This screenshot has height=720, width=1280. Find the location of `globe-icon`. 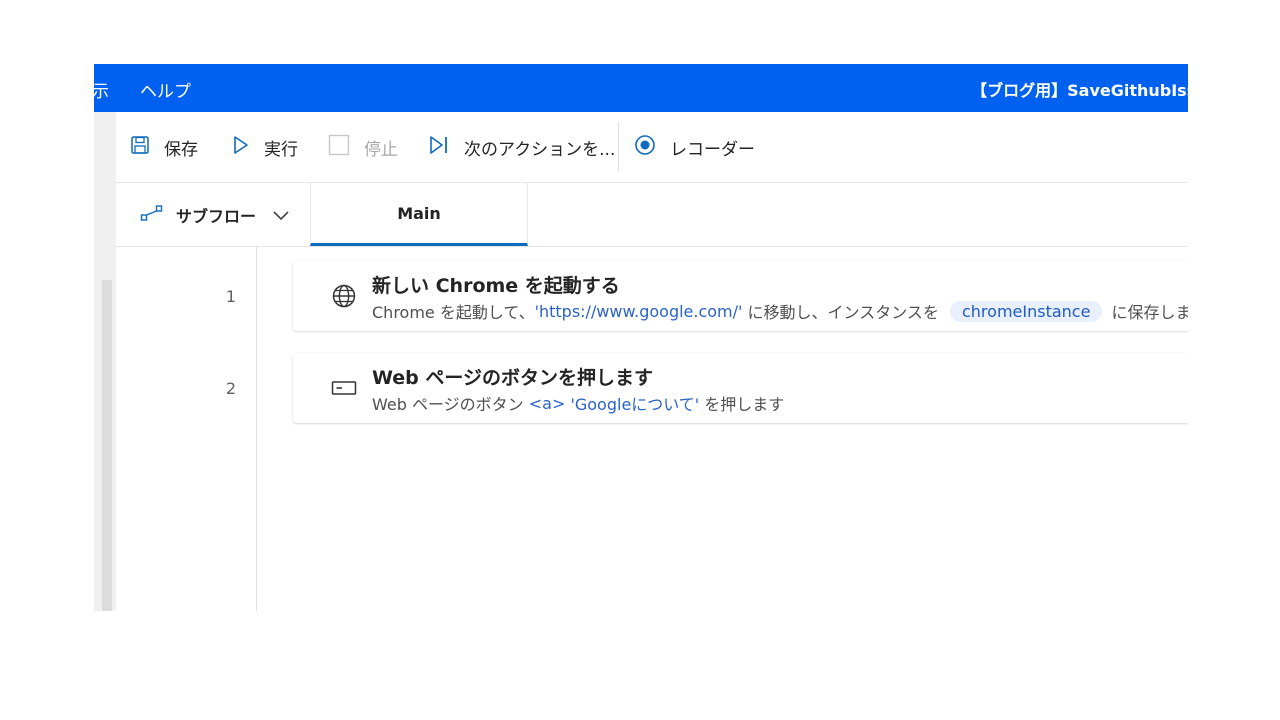

globe-icon is located at coordinates (344, 298).